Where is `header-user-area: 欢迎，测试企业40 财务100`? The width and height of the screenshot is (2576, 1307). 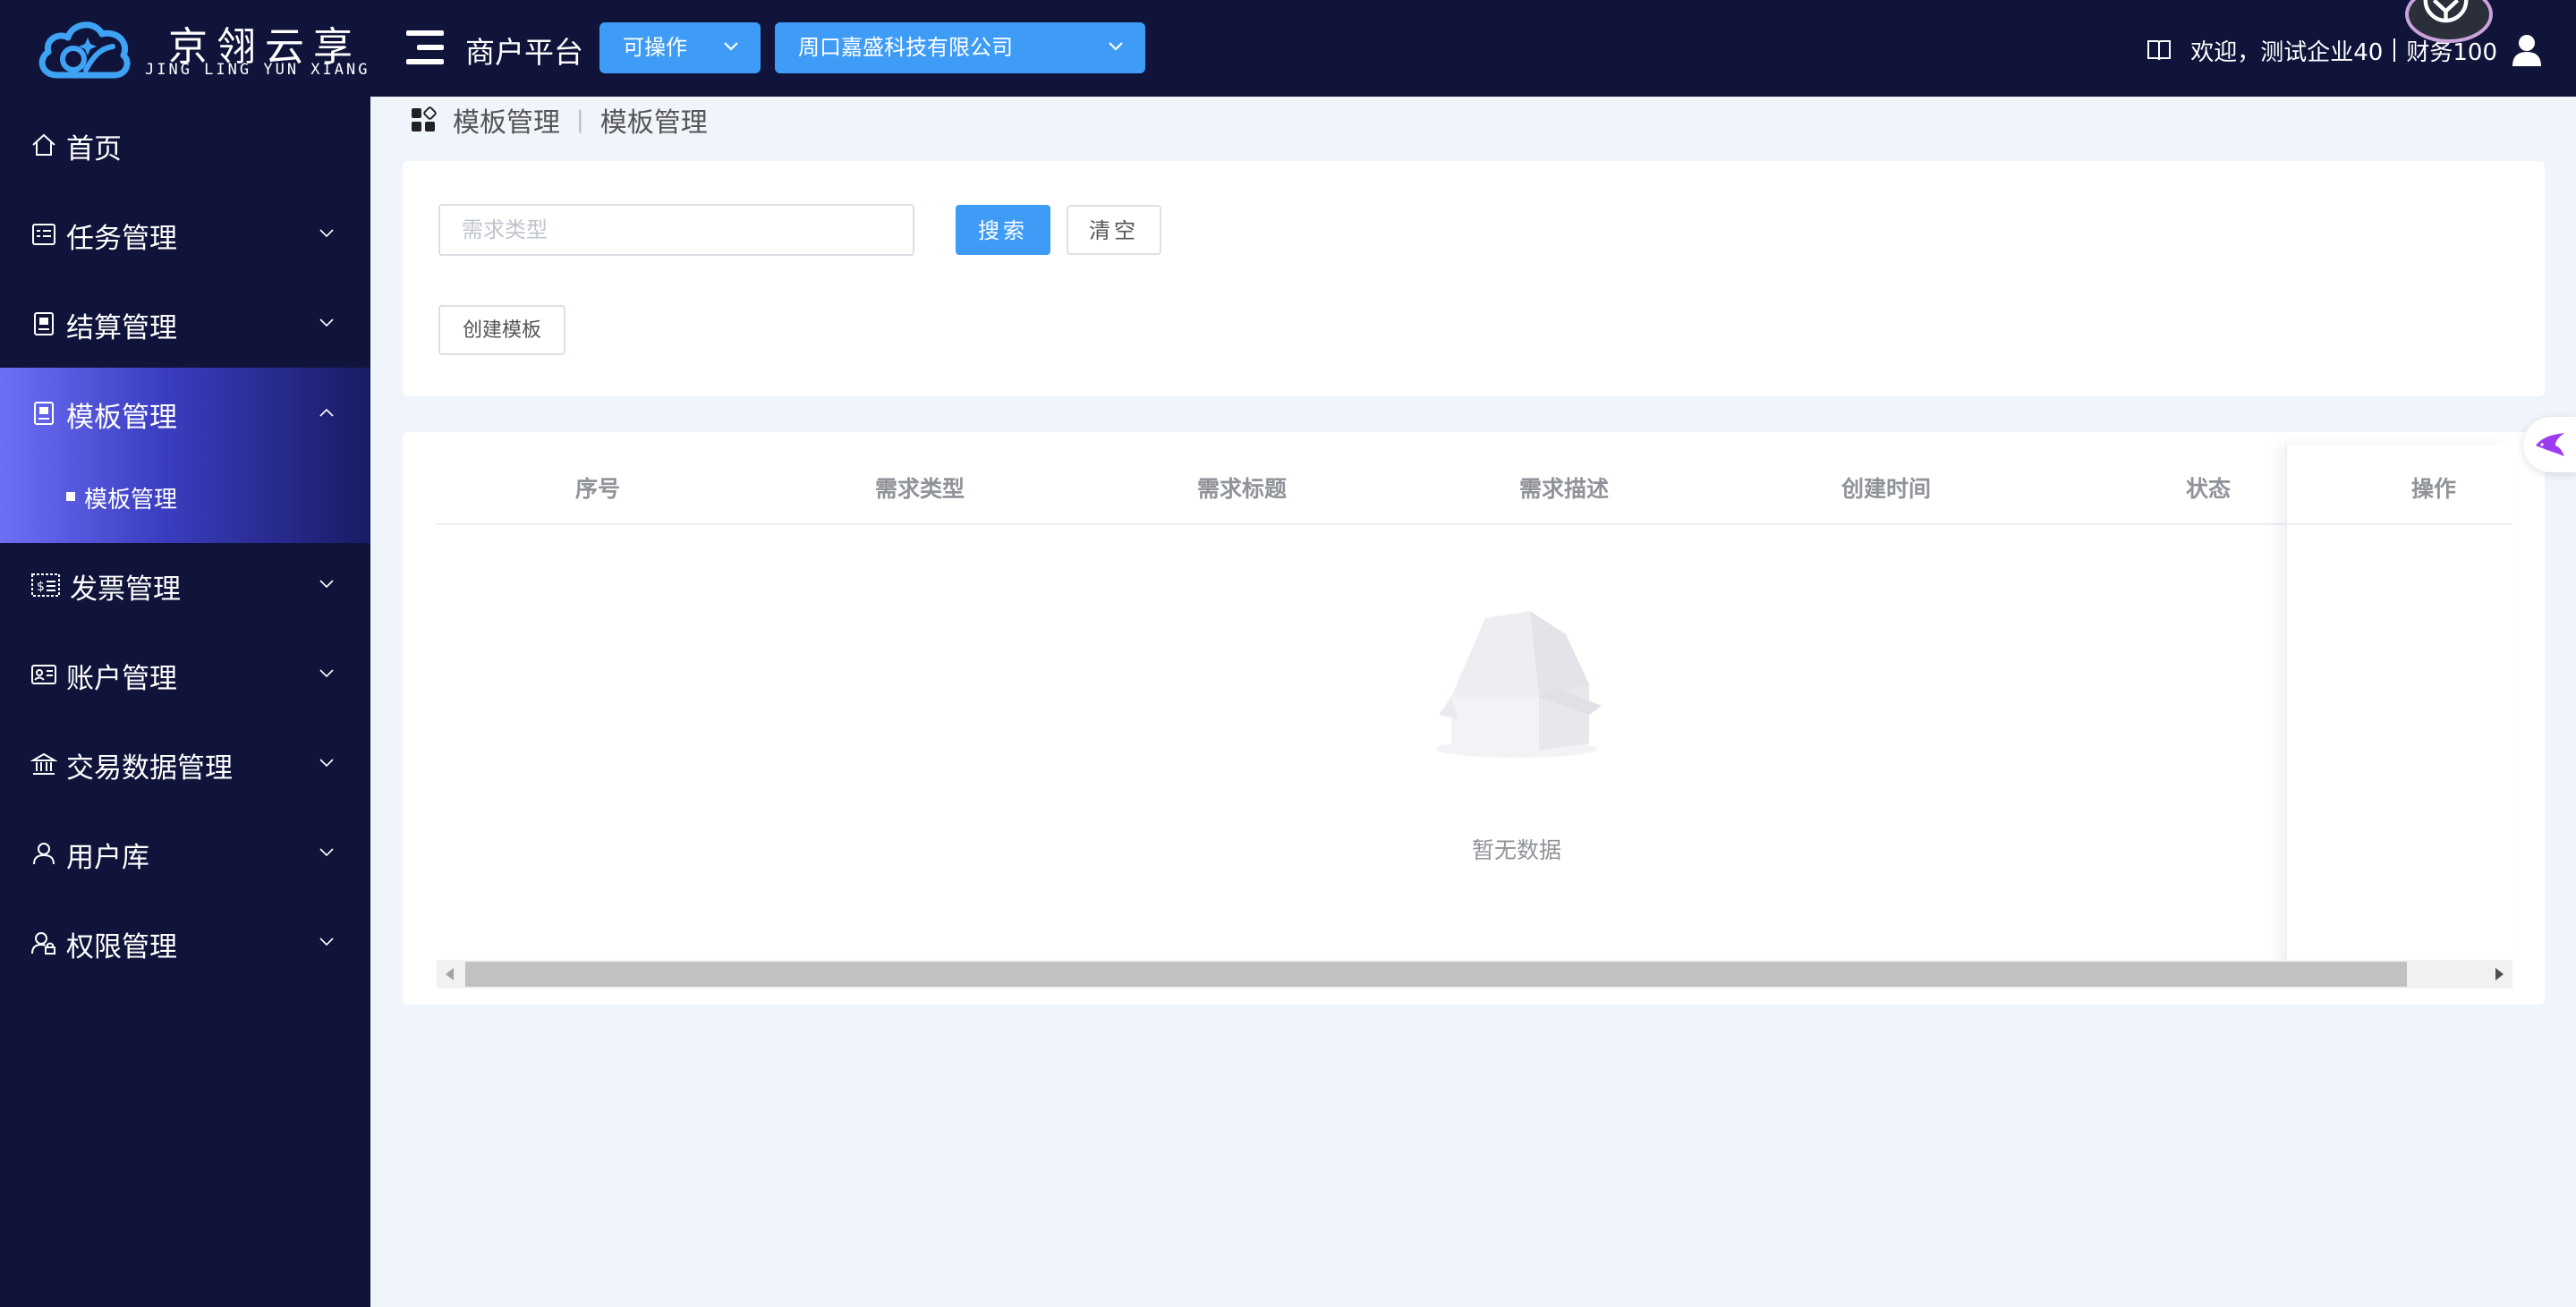 header-user-area: 欢迎，测试企业40 财务100 is located at coordinates (2344, 50).